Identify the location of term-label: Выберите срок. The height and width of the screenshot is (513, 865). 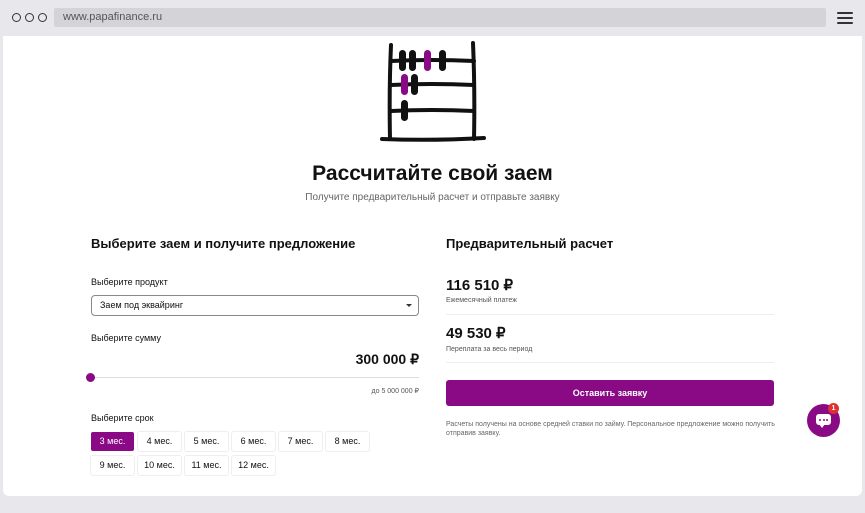
(122, 418).